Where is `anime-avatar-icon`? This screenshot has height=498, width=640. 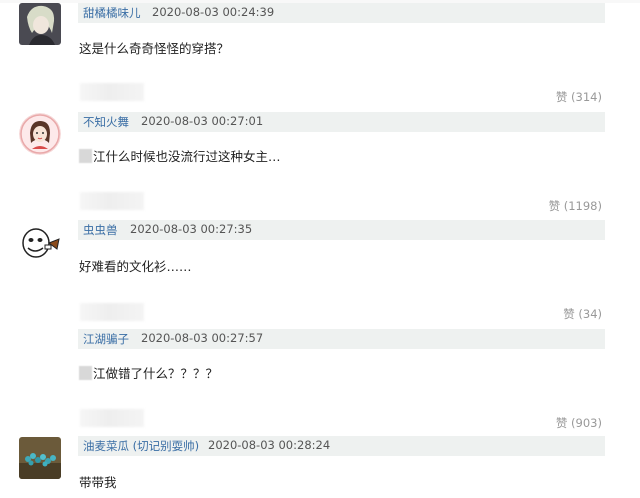 anime-avatar-icon is located at coordinates (40, 24).